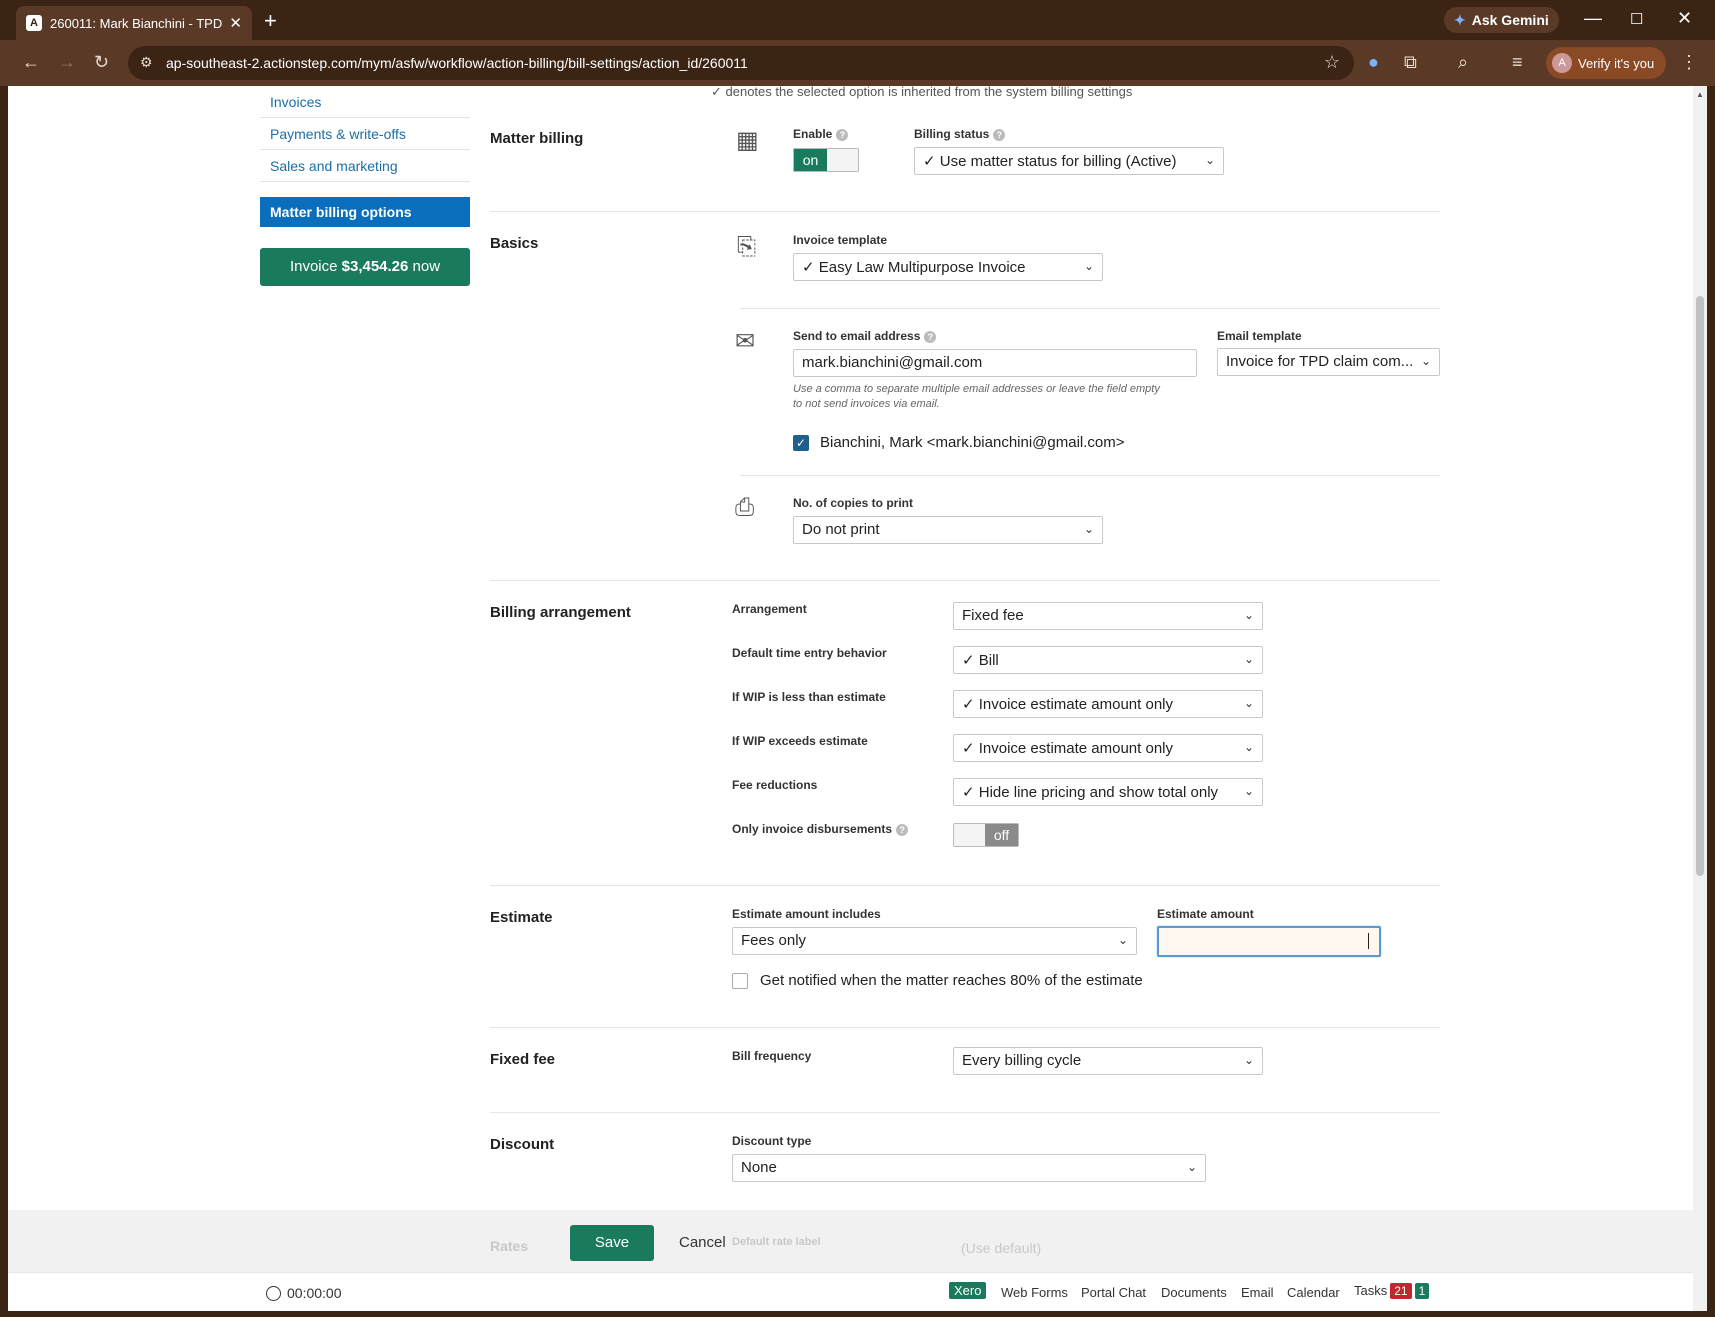  Describe the element at coordinates (1606, 63) in the screenshot. I see `verify-profile-button: A Verify it's you` at that location.